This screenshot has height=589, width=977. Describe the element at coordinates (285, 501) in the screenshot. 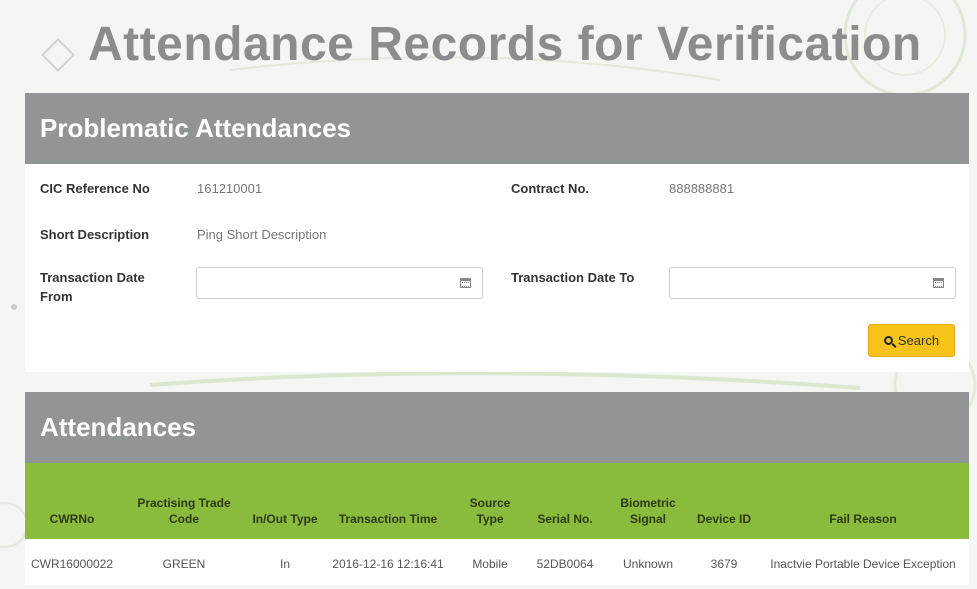

I see `column-header: In/Out Type` at that location.